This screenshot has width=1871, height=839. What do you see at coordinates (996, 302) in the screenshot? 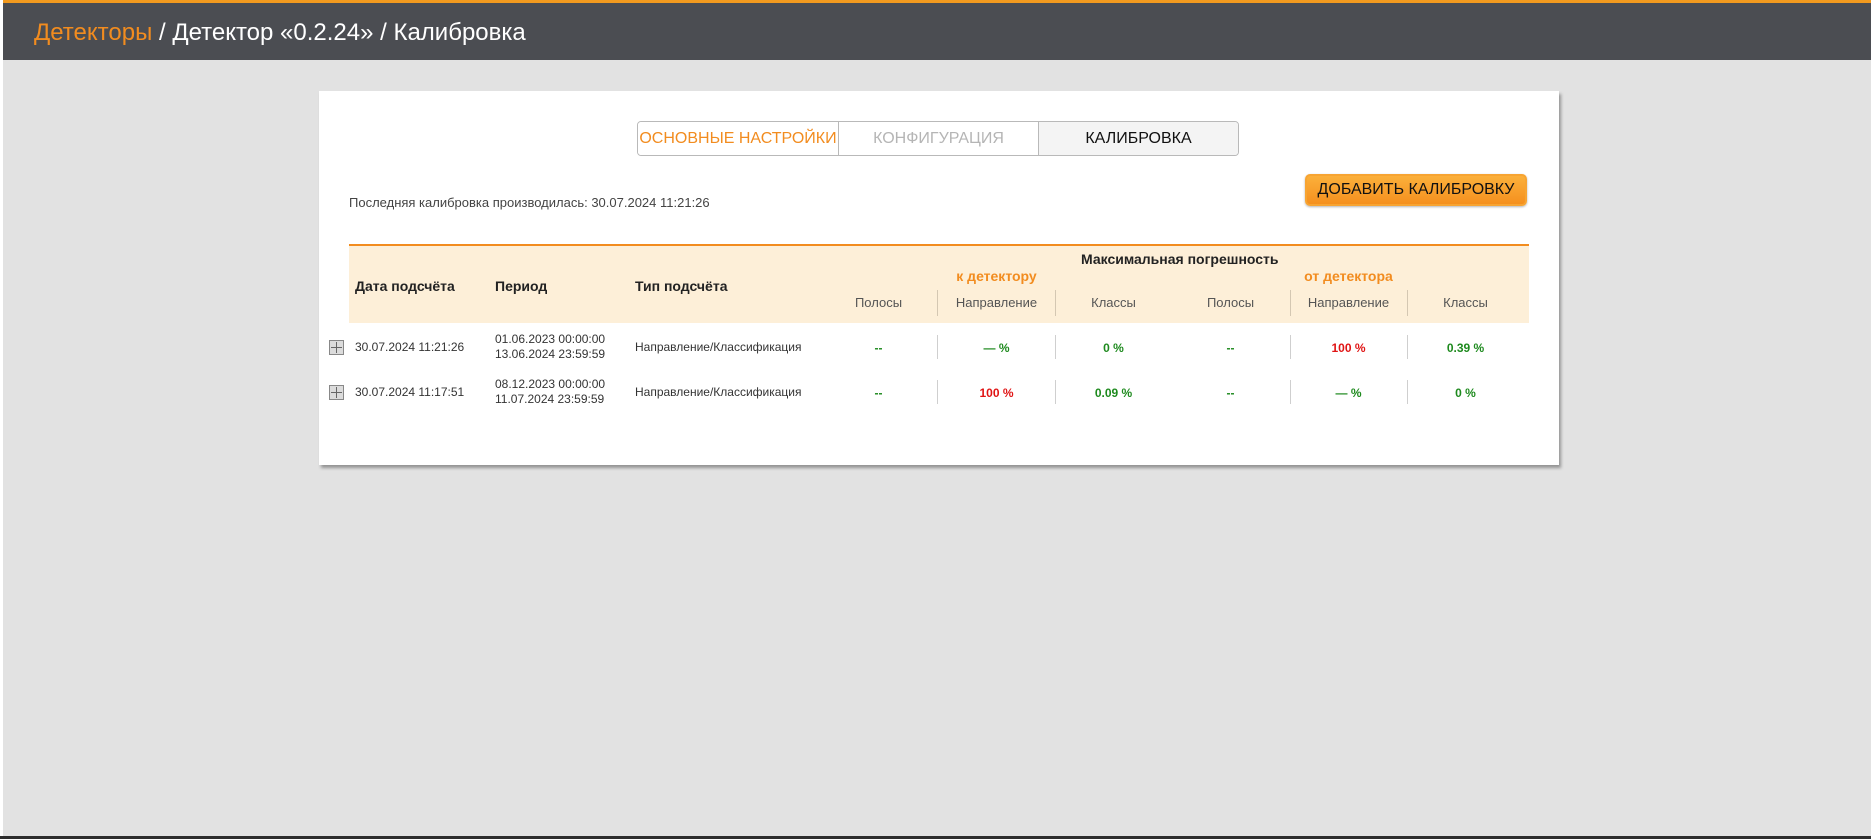
I see `header-to-direction: Направление` at bounding box center [996, 302].